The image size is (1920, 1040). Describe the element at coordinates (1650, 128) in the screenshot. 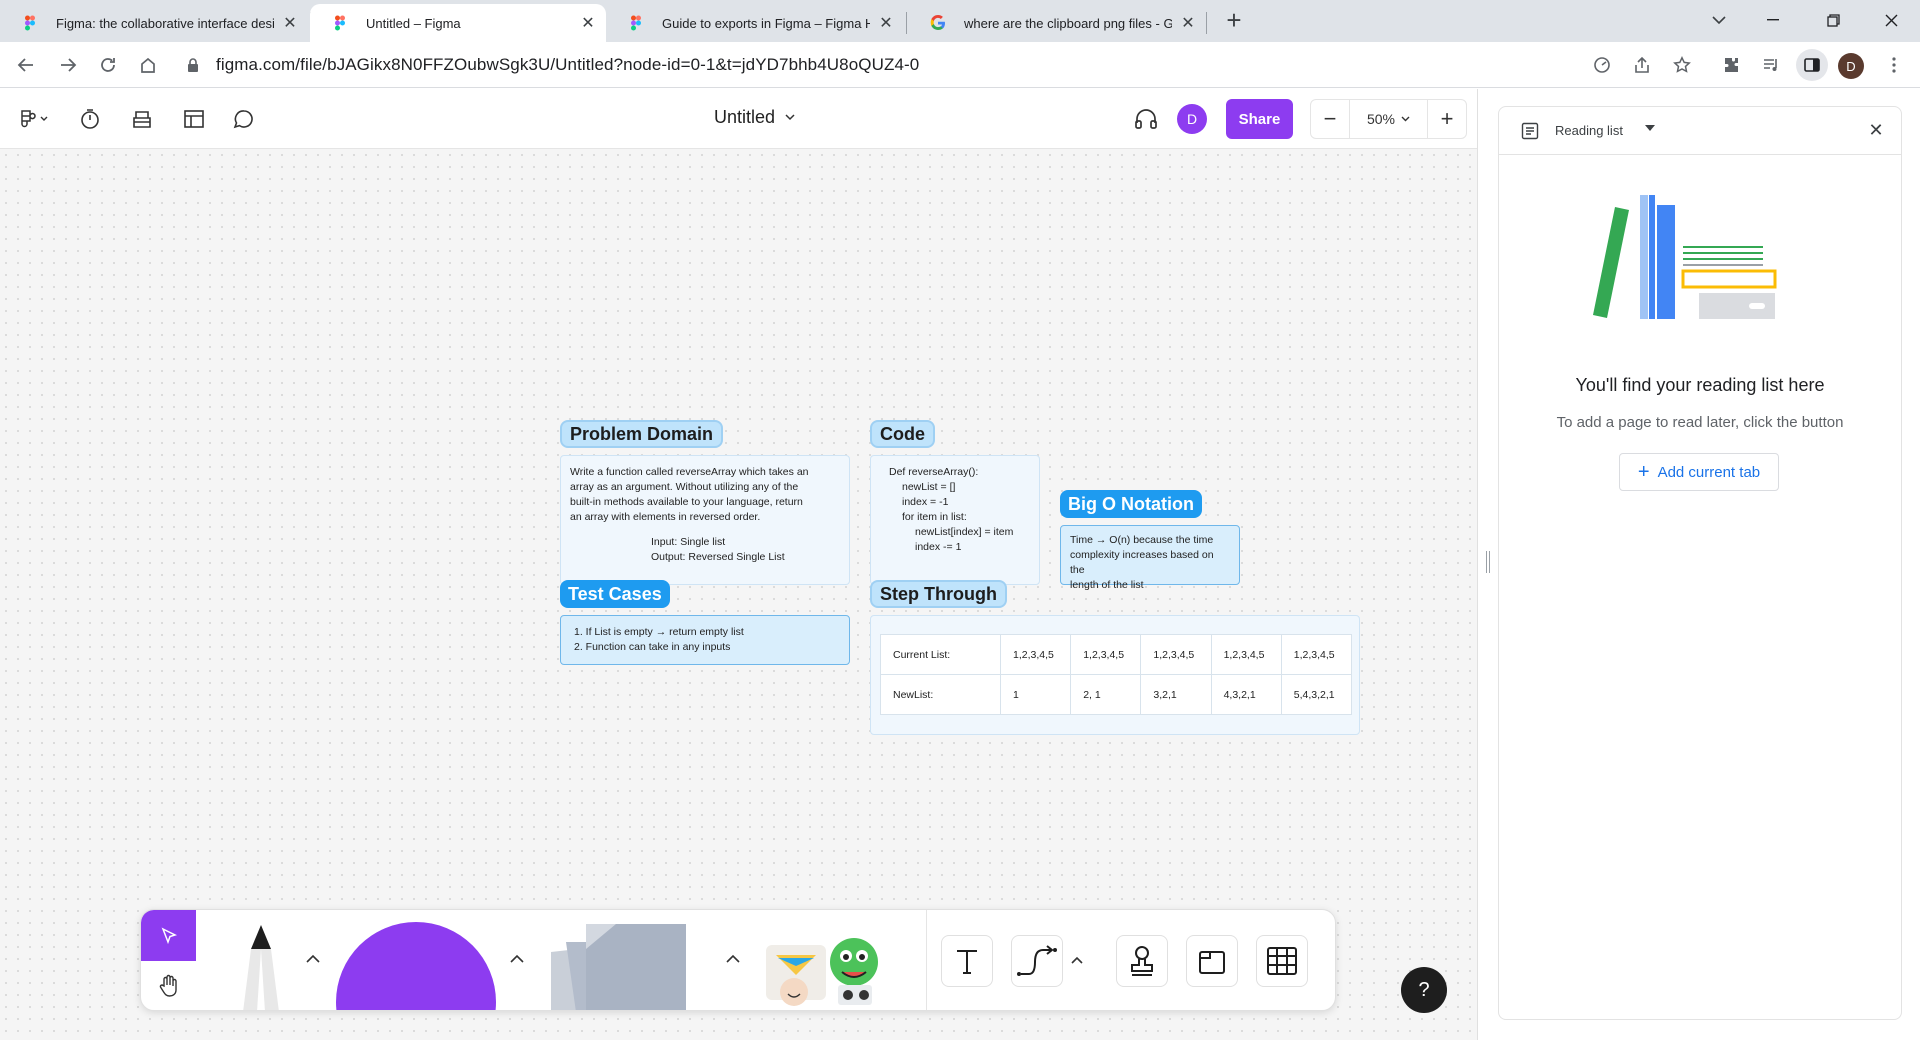

I see `caret-down-icon` at that location.